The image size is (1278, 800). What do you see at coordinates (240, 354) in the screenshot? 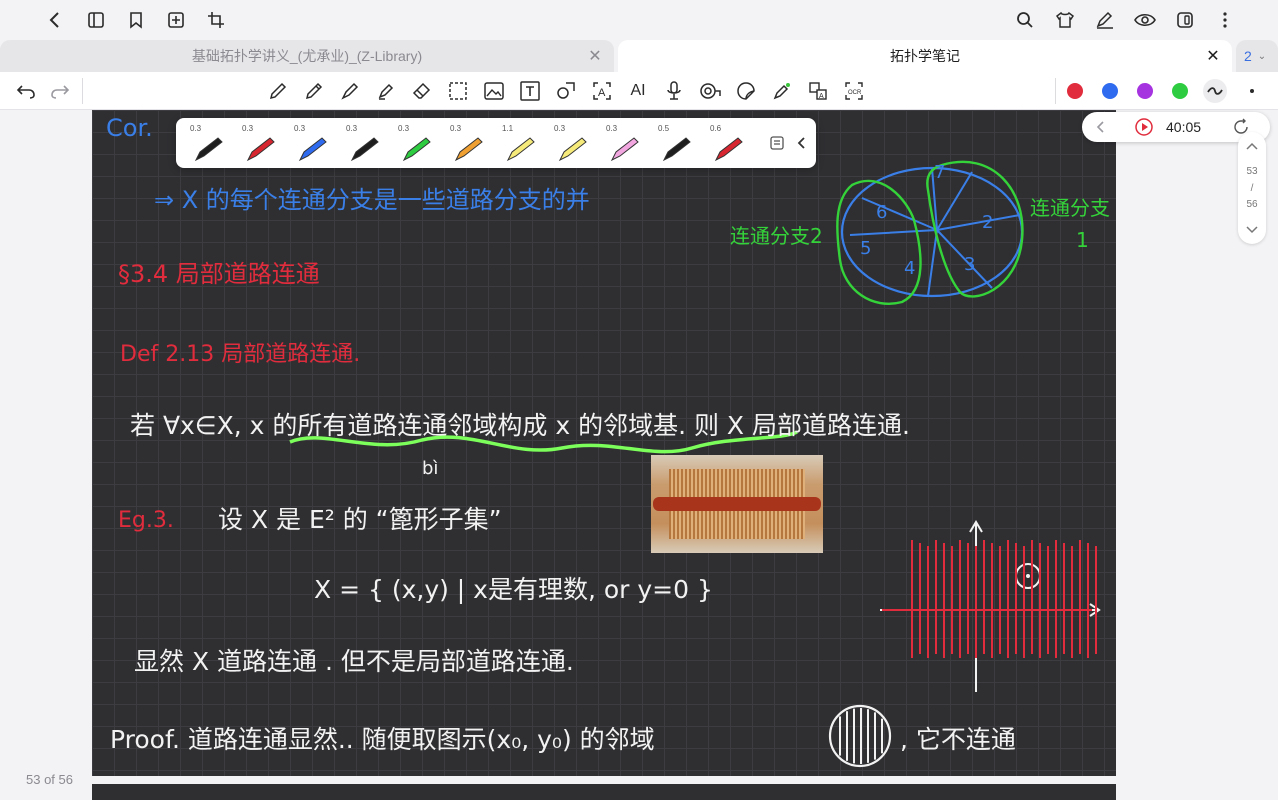
I see `definition-title: Def 2.13 局部道路连通.` at bounding box center [240, 354].